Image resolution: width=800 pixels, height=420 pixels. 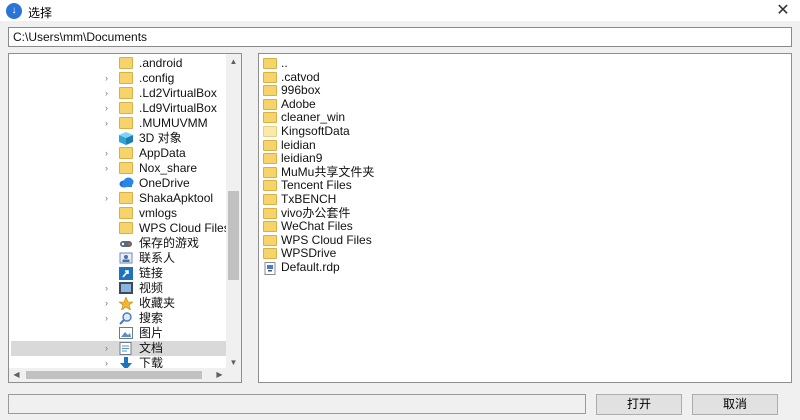 What do you see at coordinates (328, 171) in the screenshot?
I see `file-item-label: MuMu共享文件夹` at bounding box center [328, 171].